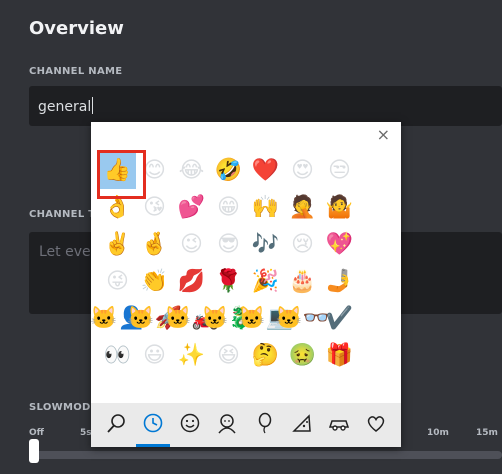 The height and width of the screenshot is (474, 502). Describe the element at coordinates (438, 433) in the screenshot. I see `slowmode-tick-10m: 10m` at that location.